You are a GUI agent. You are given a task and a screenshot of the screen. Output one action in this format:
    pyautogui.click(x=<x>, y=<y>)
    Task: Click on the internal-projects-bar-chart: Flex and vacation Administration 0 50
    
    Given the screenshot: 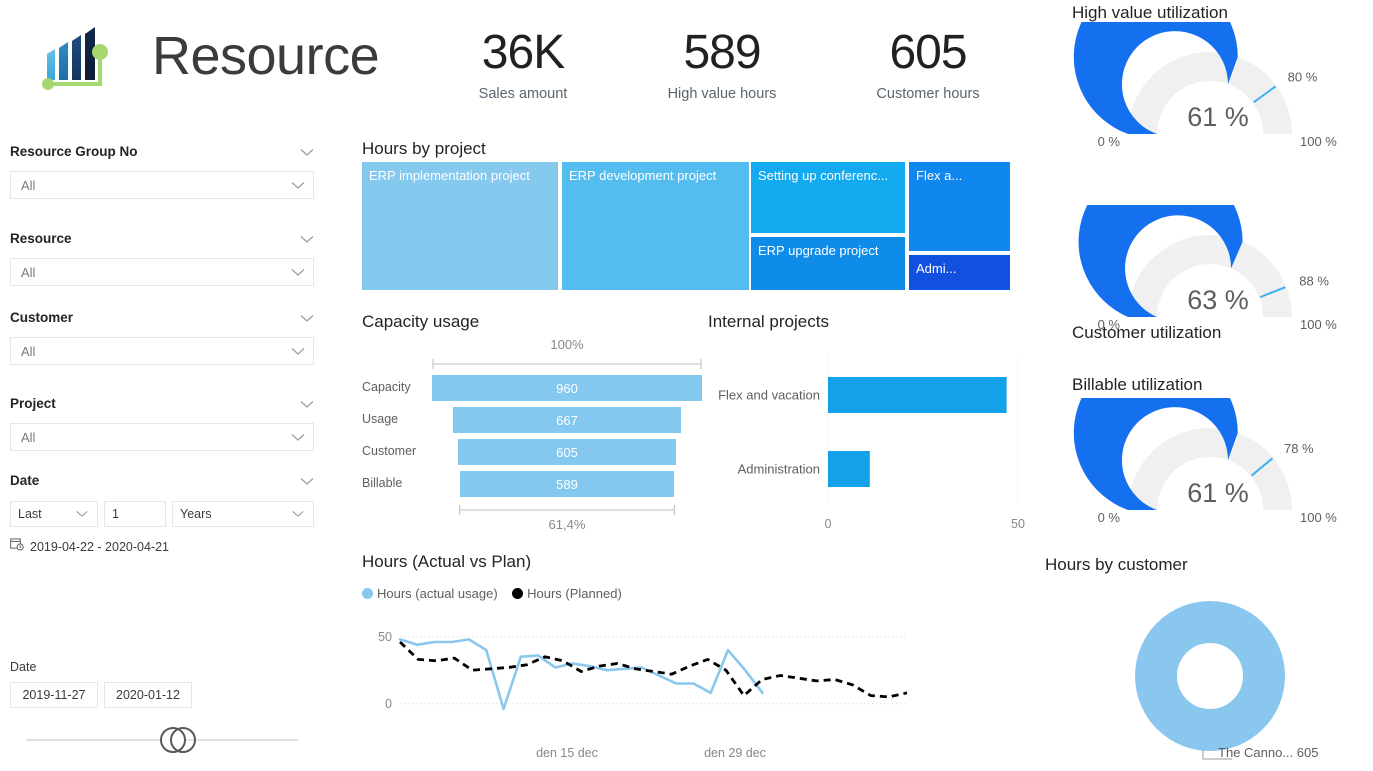 What is the action you would take?
    pyautogui.click(x=868, y=438)
    